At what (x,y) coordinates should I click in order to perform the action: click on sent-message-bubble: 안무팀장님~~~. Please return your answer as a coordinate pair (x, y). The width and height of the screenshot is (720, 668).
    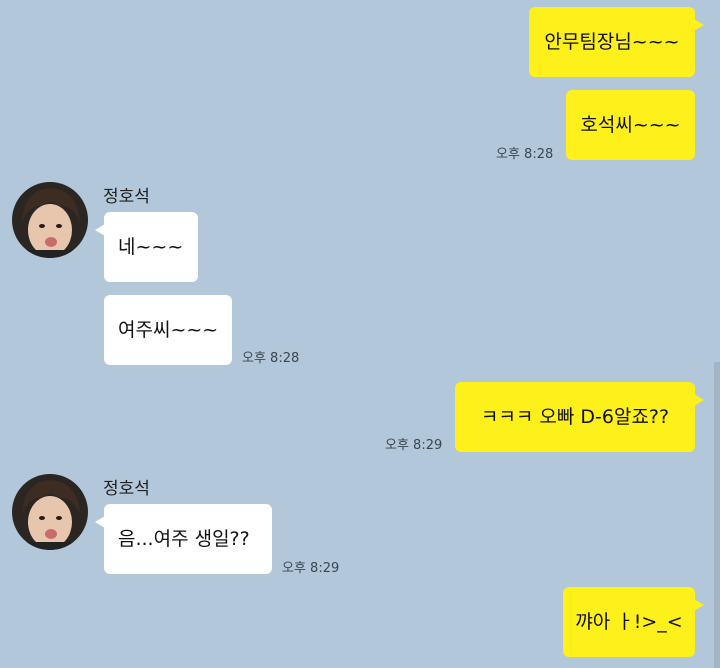
    Looking at the image, I should click on (616, 42).